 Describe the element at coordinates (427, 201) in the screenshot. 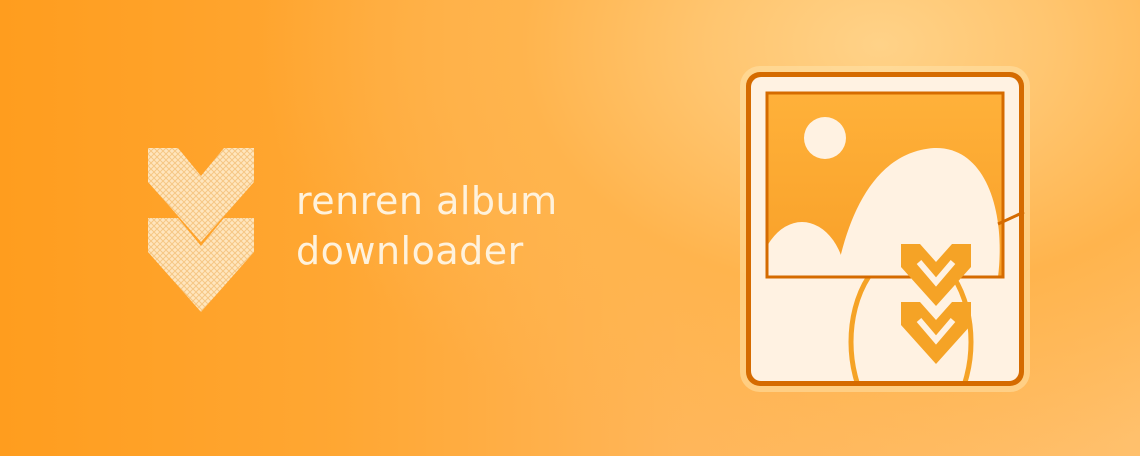

I see `title-line-1: renren album` at that location.